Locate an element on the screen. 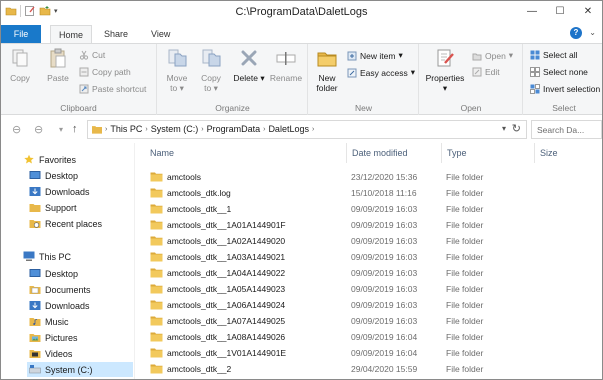  nav-favorites: Favorites is located at coordinates (49, 159).